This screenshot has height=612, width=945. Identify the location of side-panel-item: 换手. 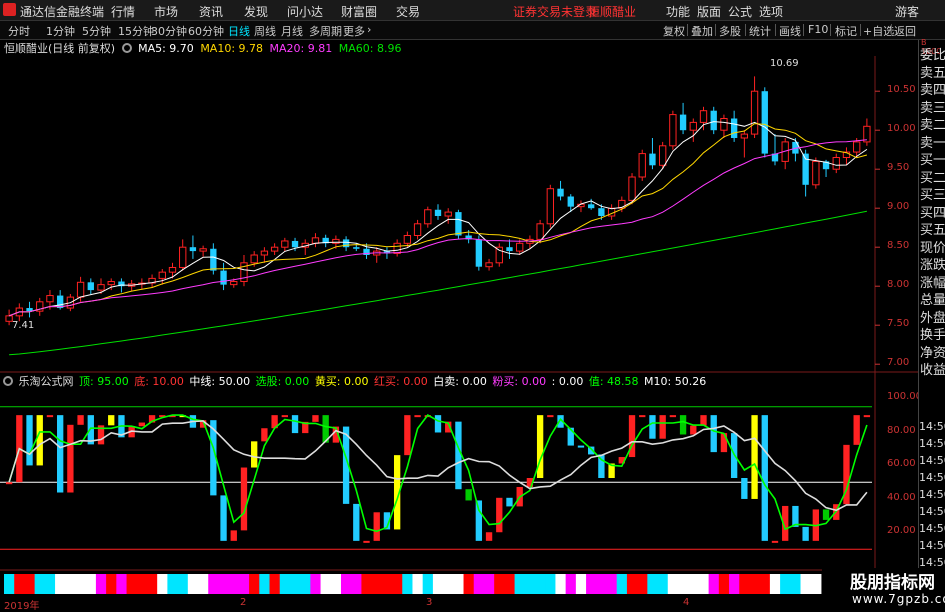
(932, 335).